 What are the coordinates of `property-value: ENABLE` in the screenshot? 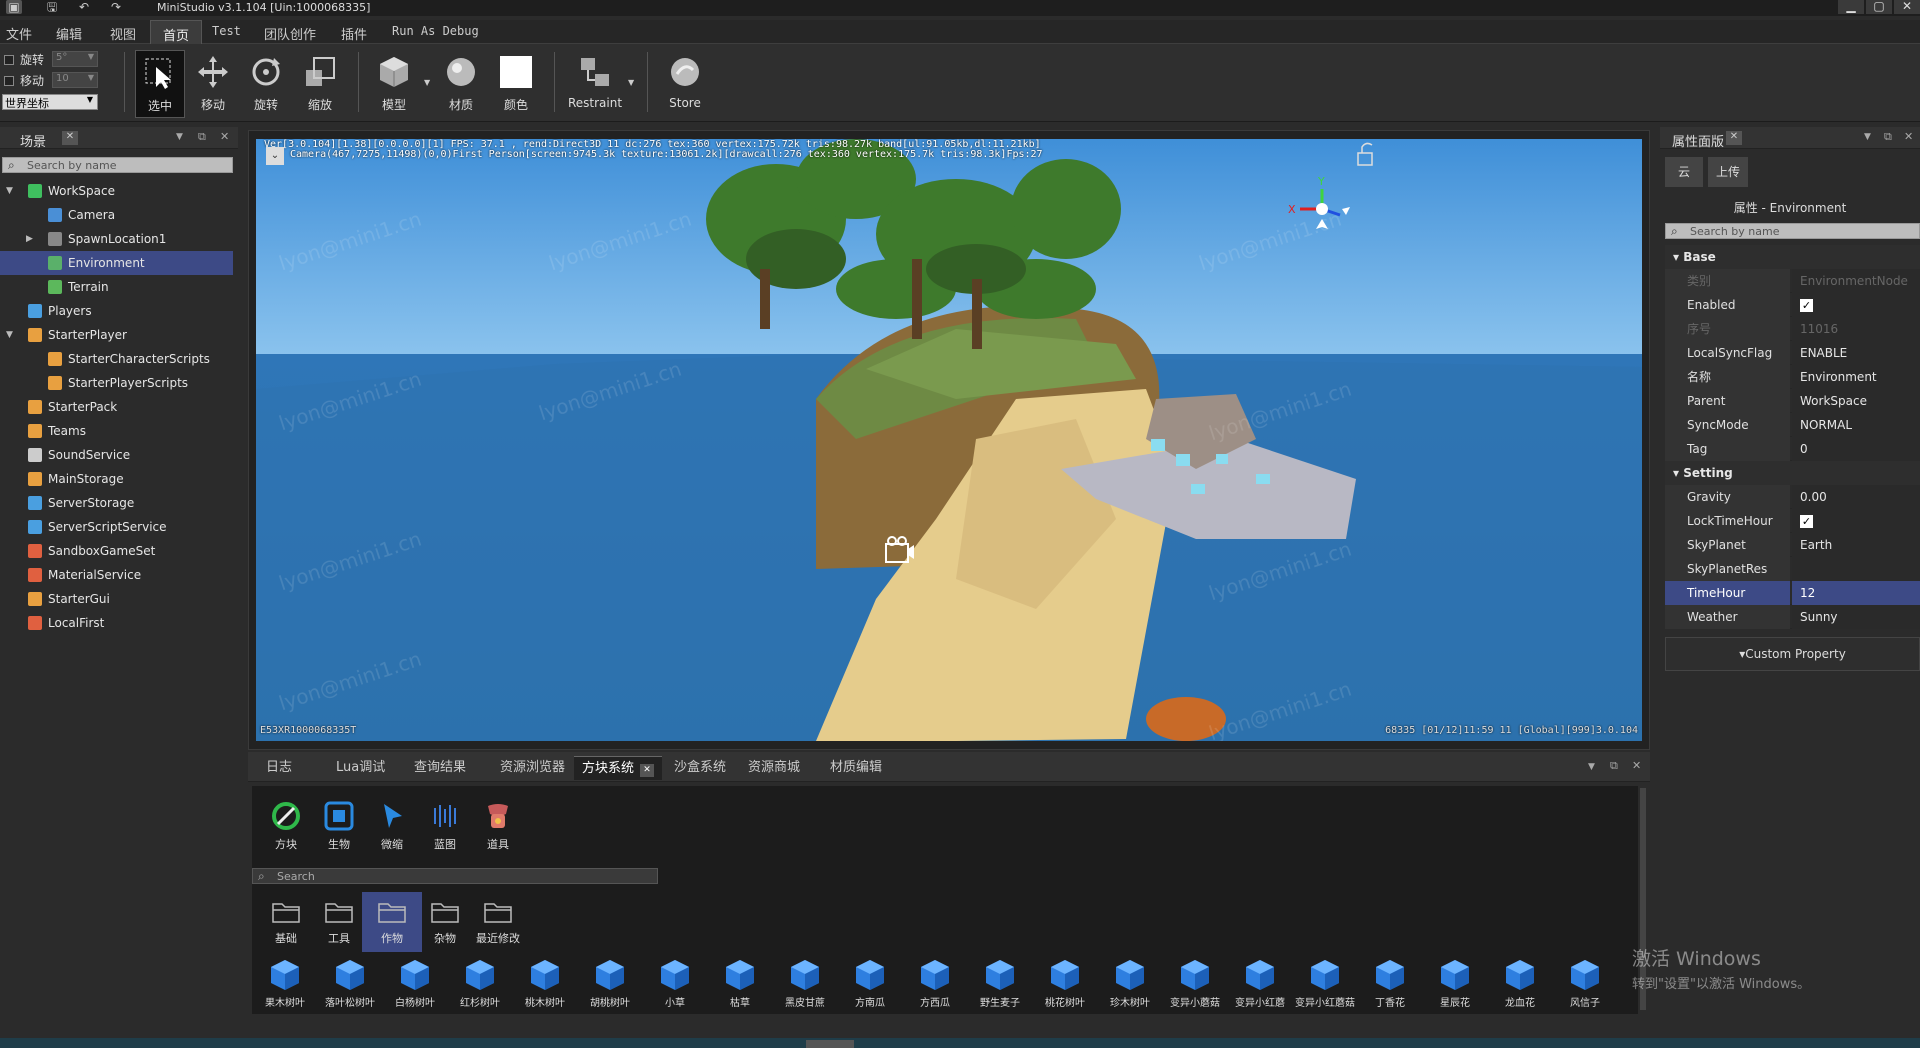 It's located at (1856, 353).